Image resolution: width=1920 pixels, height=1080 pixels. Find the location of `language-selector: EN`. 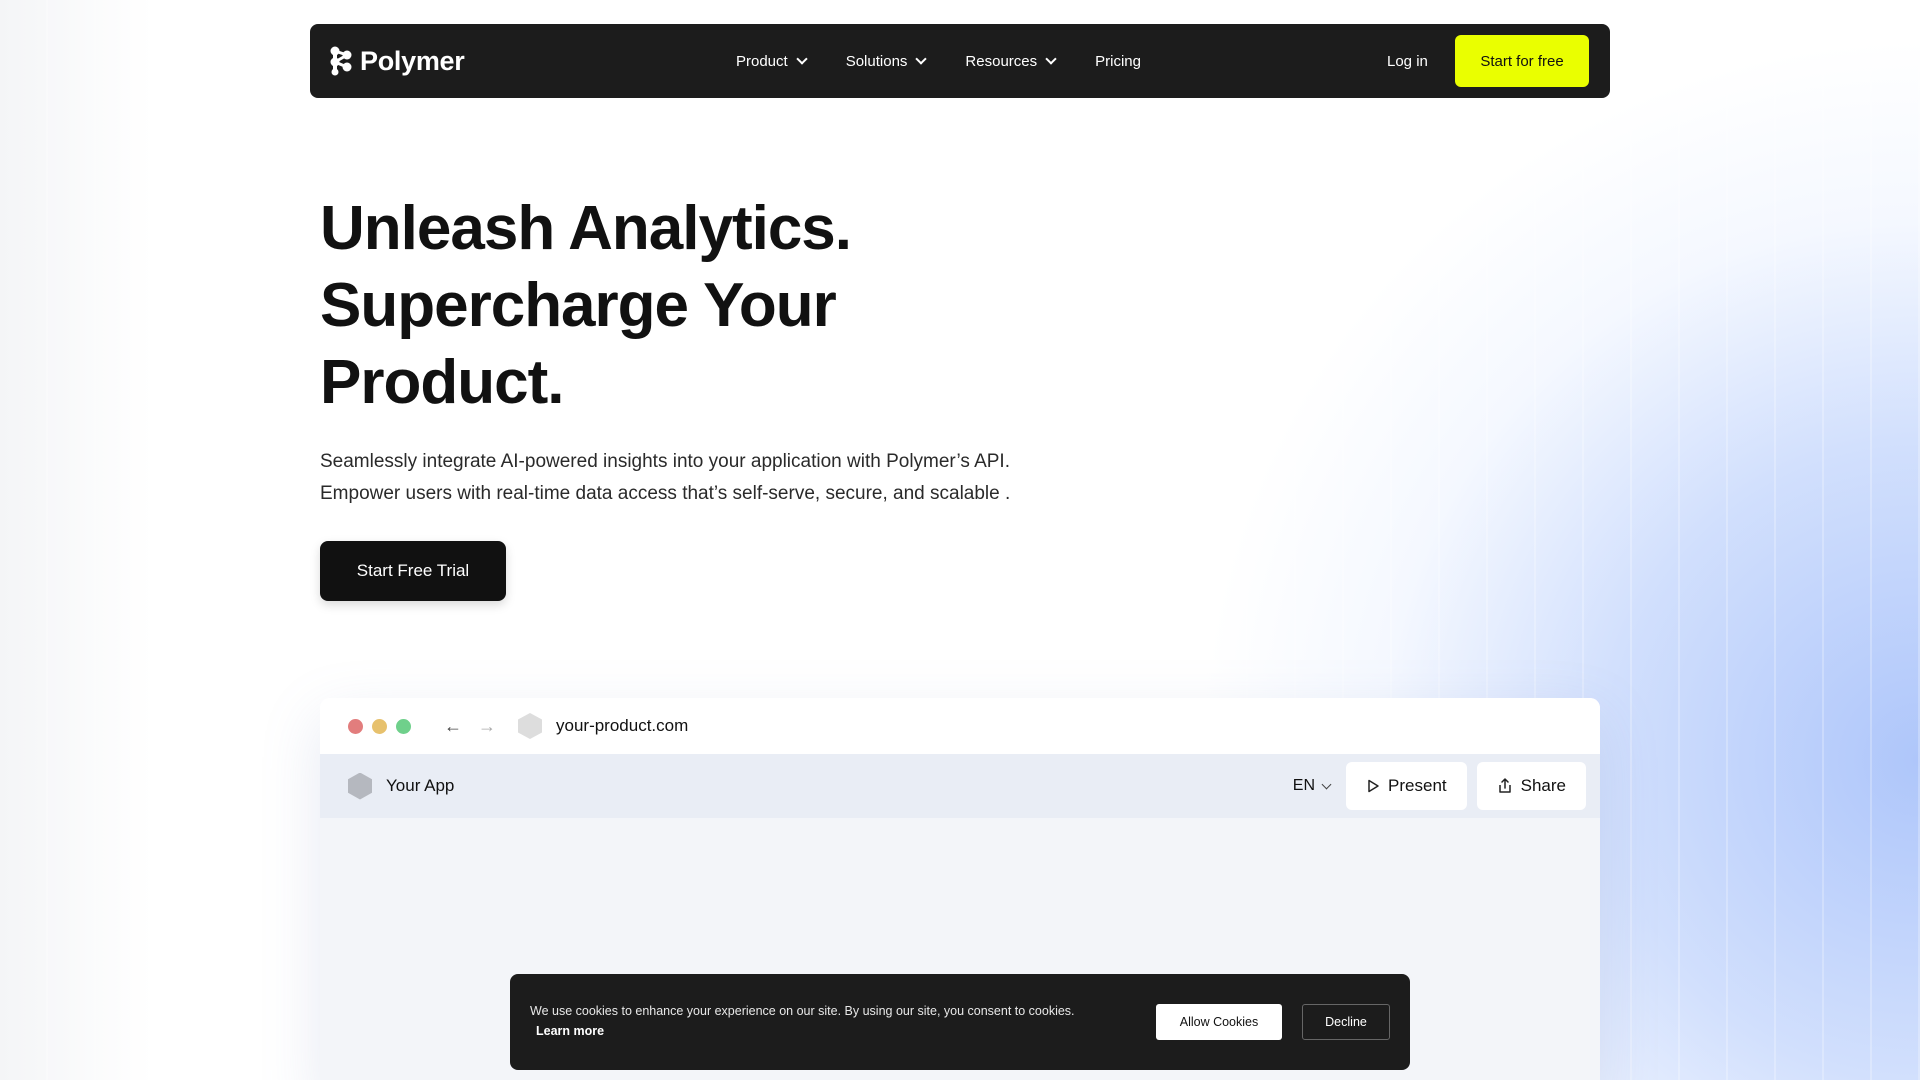

language-selector: EN is located at coordinates (1312, 786).